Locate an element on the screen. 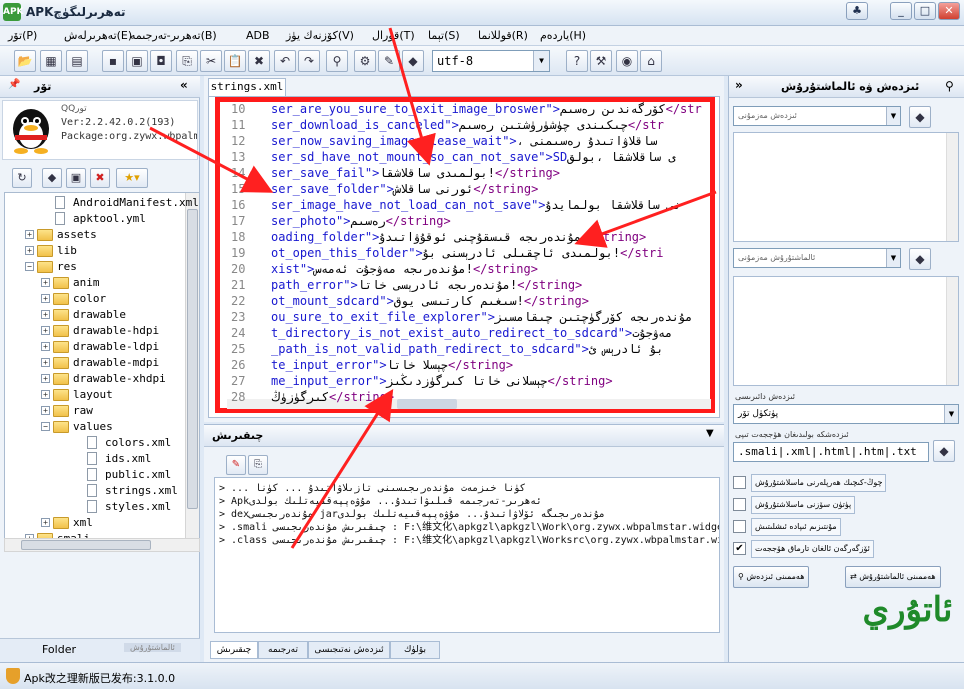 The height and width of the screenshot is (689, 964). diamond-icon: ◆ is located at coordinates (52, 178).